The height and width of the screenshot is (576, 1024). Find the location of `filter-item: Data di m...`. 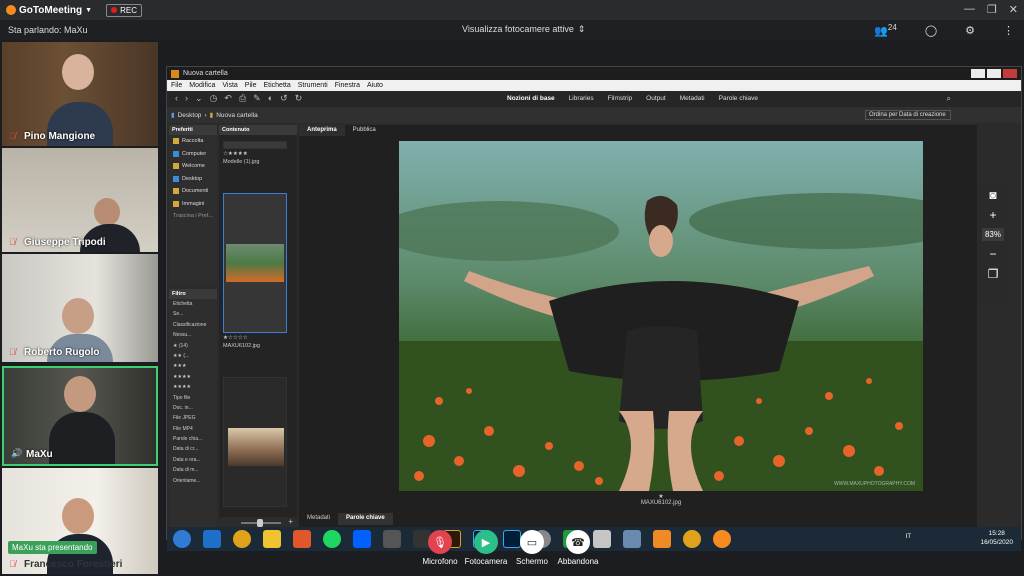

filter-item: Data di m... is located at coordinates (193, 470).